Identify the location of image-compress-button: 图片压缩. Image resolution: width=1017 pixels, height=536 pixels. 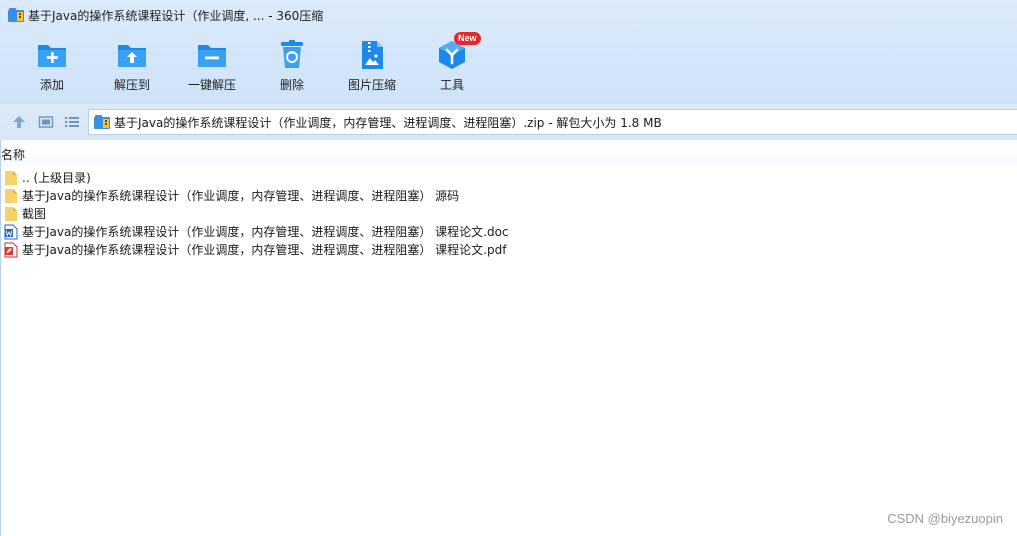
(372, 67).